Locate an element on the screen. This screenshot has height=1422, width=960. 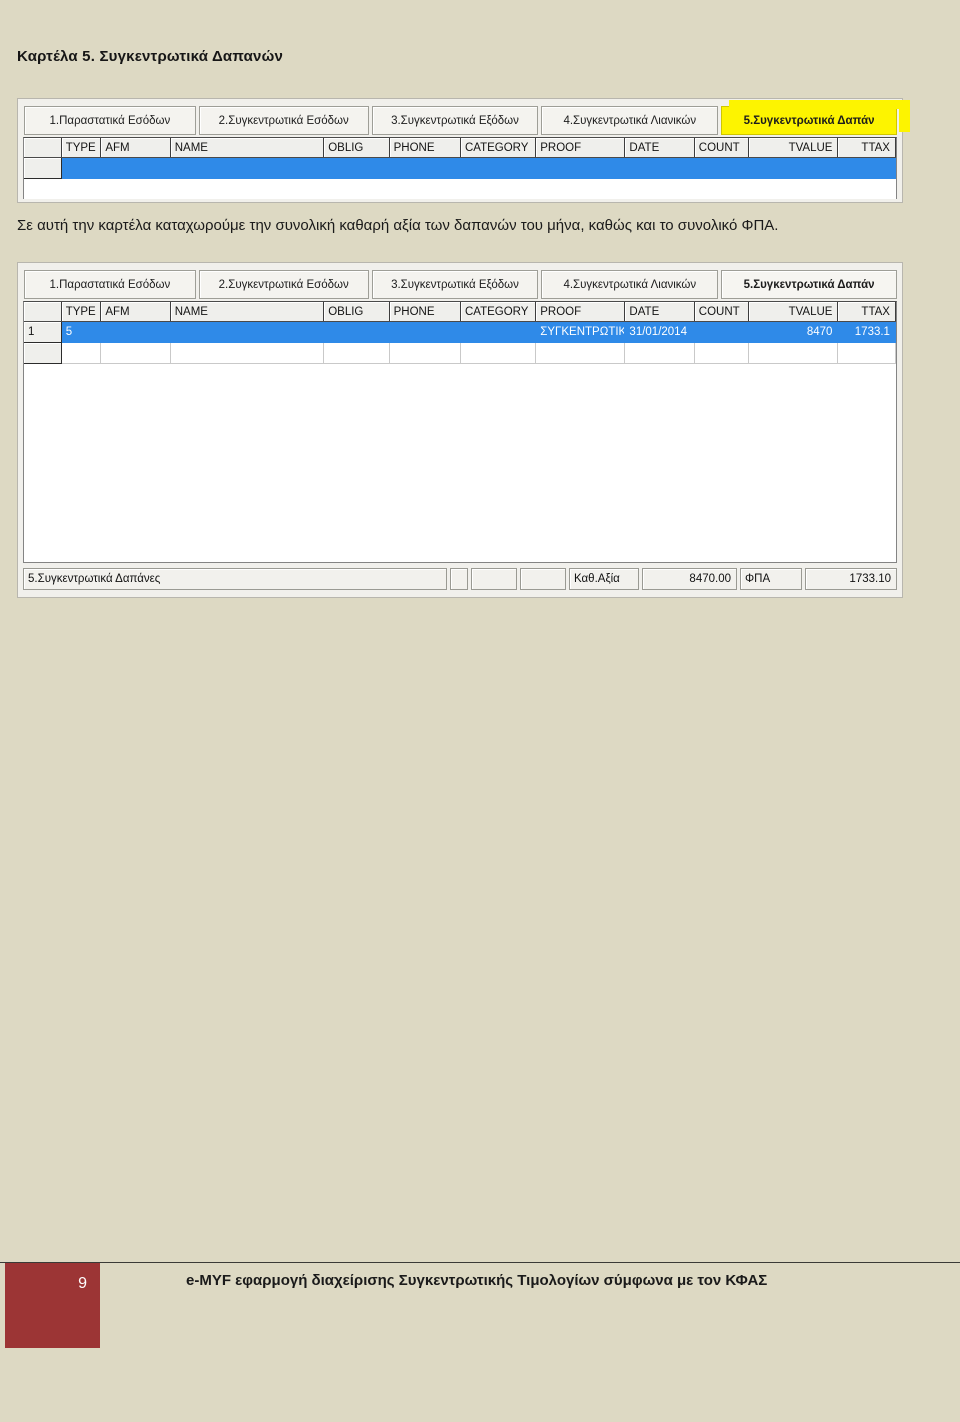
tab-sygkentrotika-esodon: 2.Συγκεντρωτικά Εσόδων is located at coordinates (283, 284).